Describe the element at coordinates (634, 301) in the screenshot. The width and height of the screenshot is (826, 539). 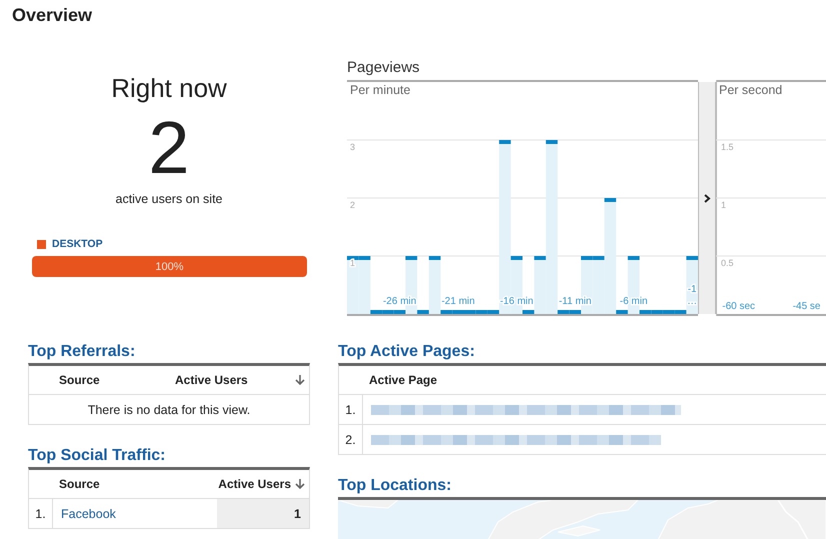
I see `x-tick-label: -6 min` at that location.